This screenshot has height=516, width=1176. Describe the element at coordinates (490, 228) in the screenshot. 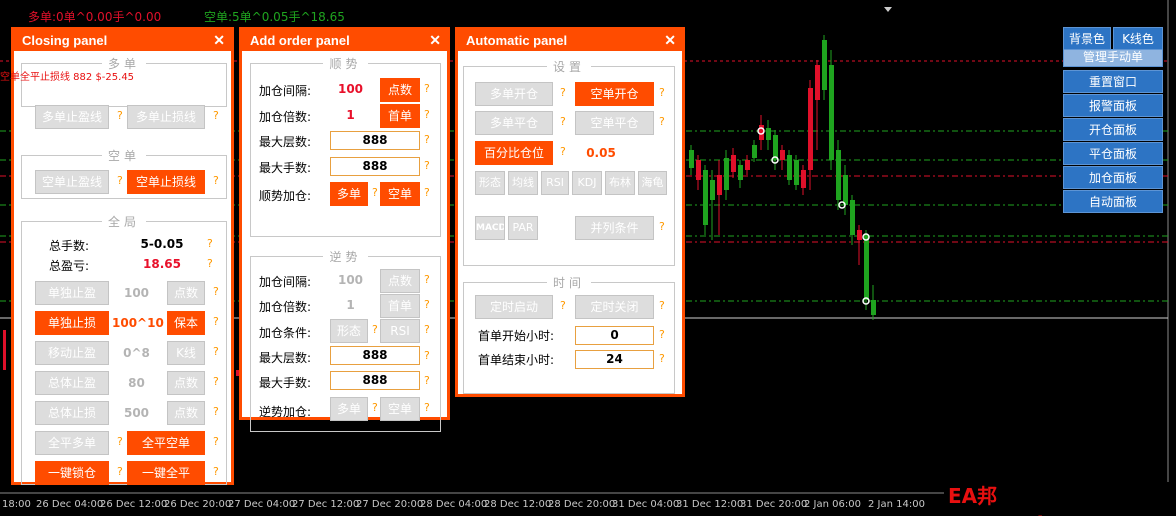

I see `indicator-macd-button: MACD` at that location.